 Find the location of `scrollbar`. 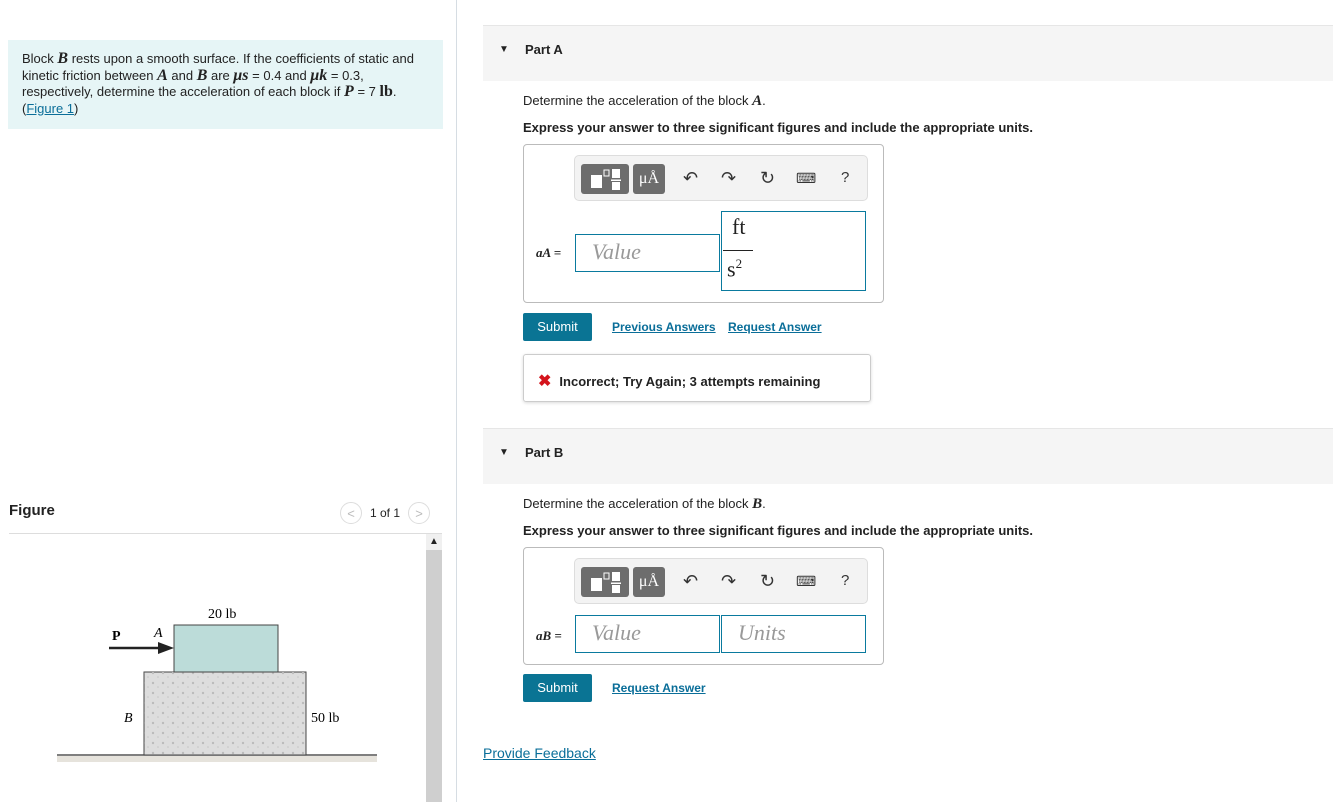

scrollbar is located at coordinates (434, 668).